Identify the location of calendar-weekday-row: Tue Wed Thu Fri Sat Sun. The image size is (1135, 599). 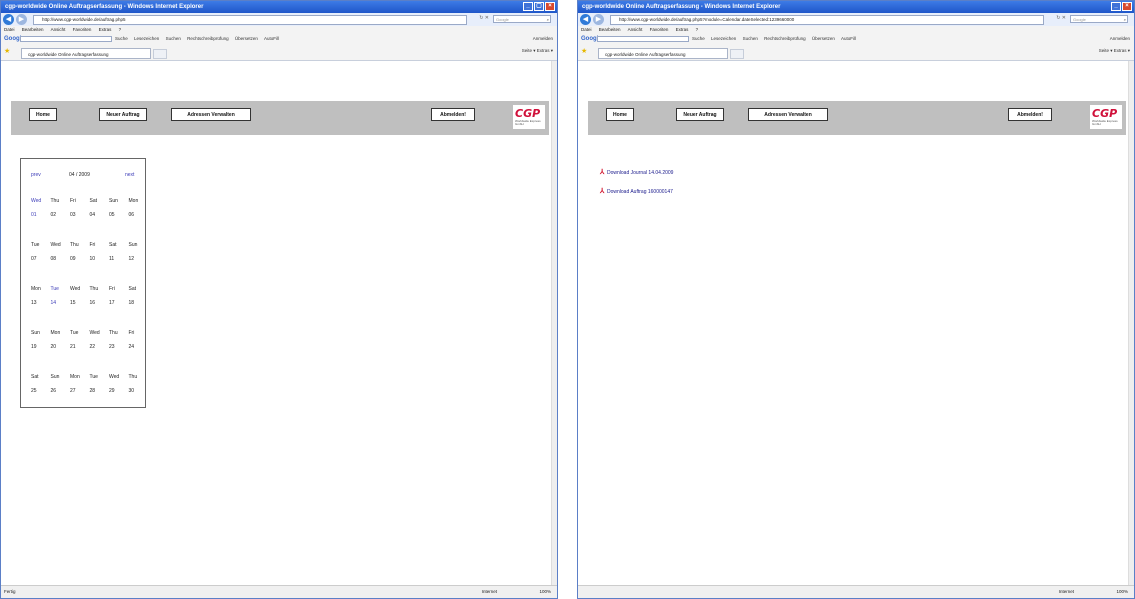
(89, 245).